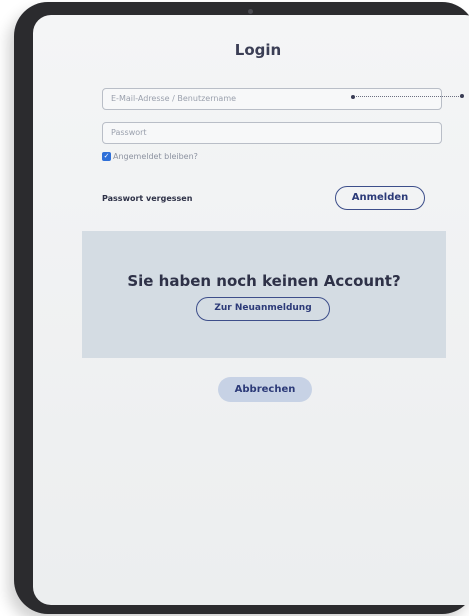 The height and width of the screenshot is (616, 469). Describe the element at coordinates (272, 133) in the screenshot. I see `password-input: Passwort` at that location.